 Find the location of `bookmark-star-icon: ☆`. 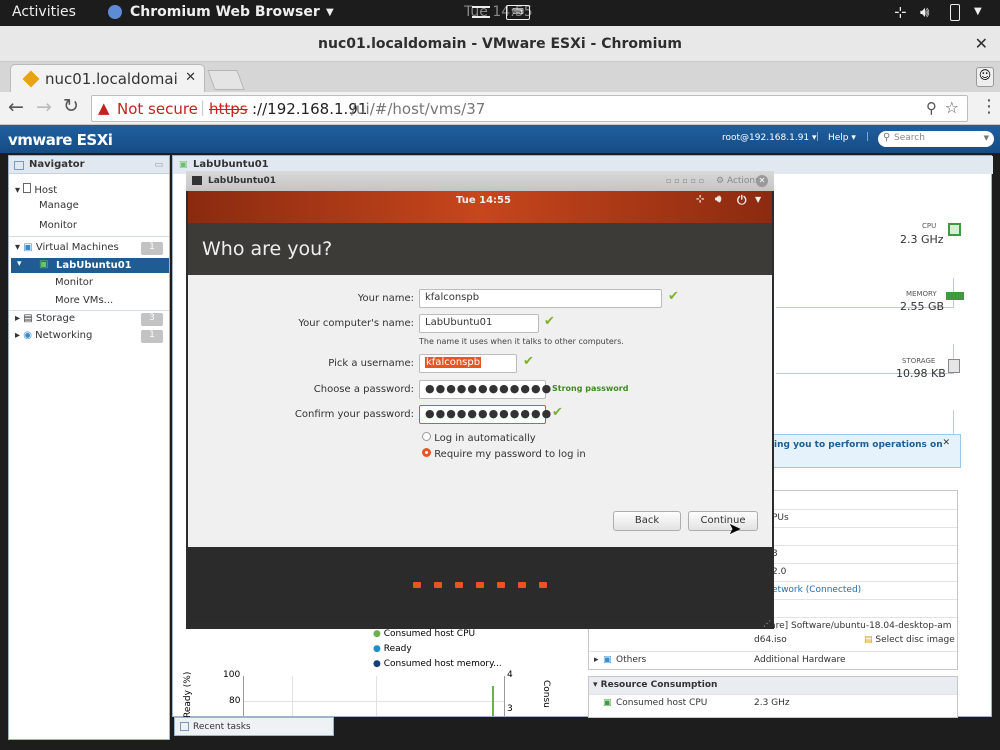

bookmark-star-icon: ☆ is located at coordinates (952, 107).